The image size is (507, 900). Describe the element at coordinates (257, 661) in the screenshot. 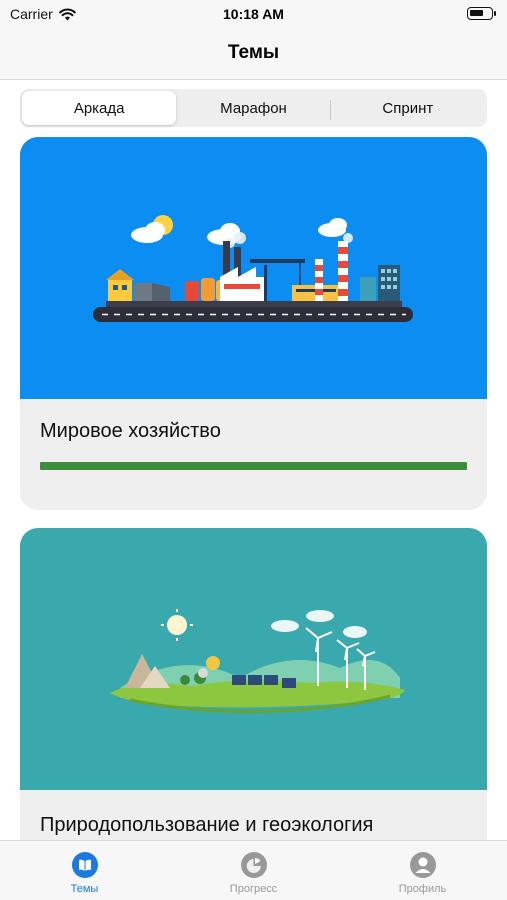

I see `green-energy-graphic` at that location.